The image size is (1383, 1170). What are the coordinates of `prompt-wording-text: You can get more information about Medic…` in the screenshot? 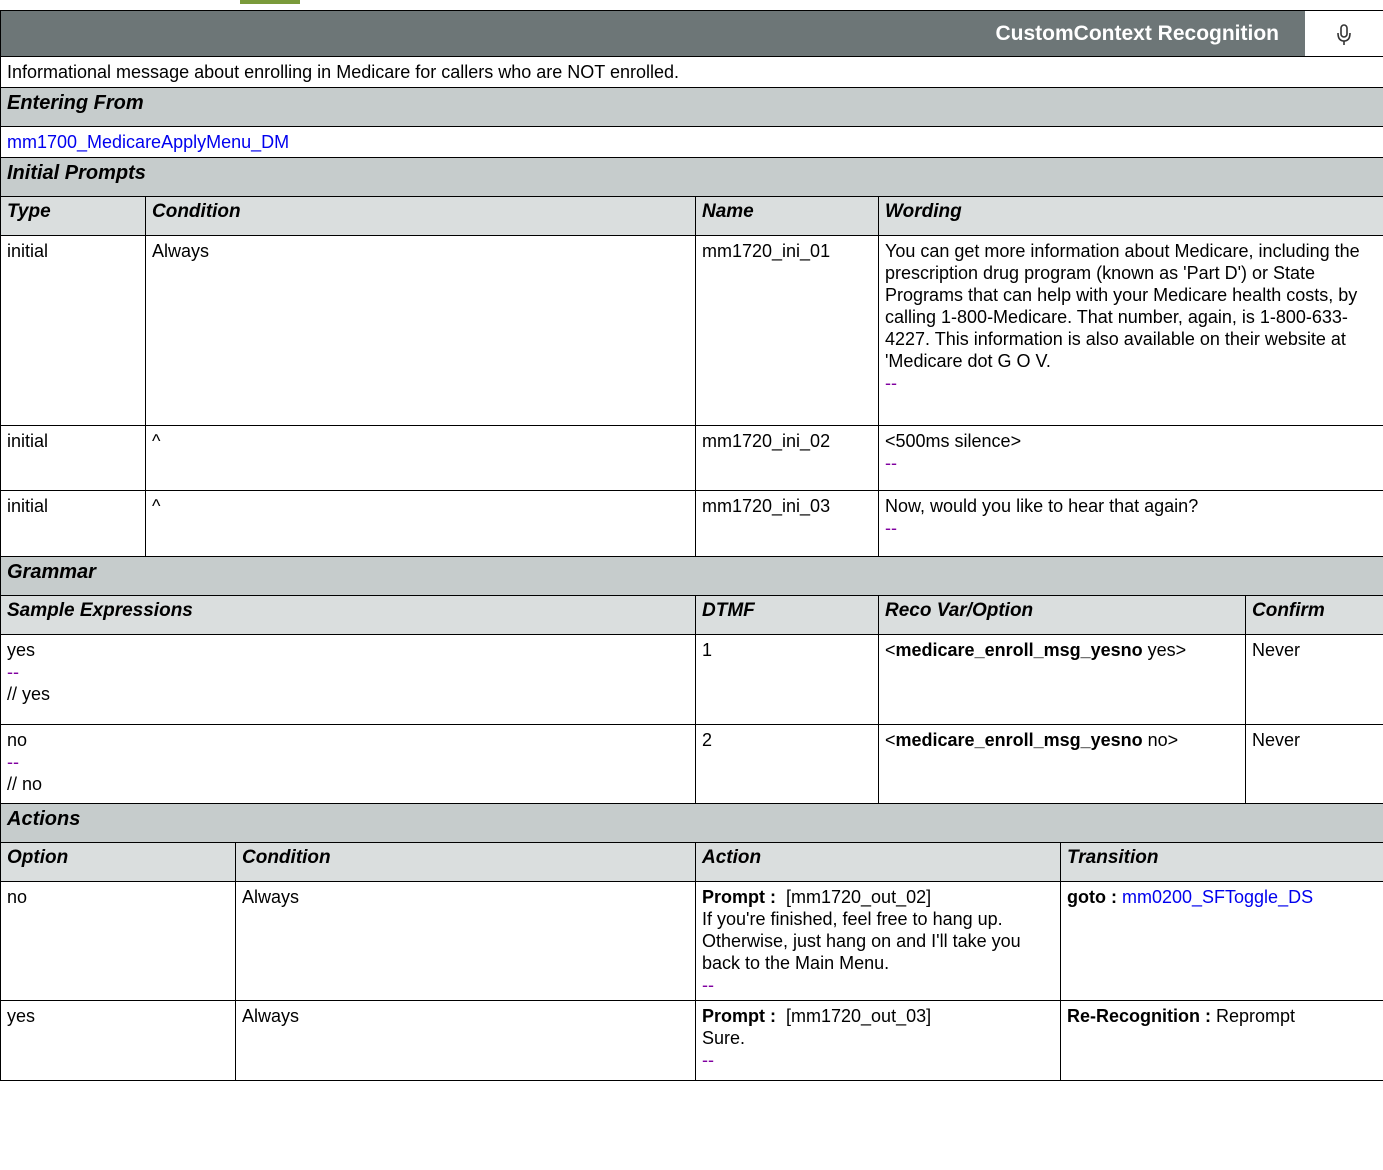 It's located at (1122, 306).